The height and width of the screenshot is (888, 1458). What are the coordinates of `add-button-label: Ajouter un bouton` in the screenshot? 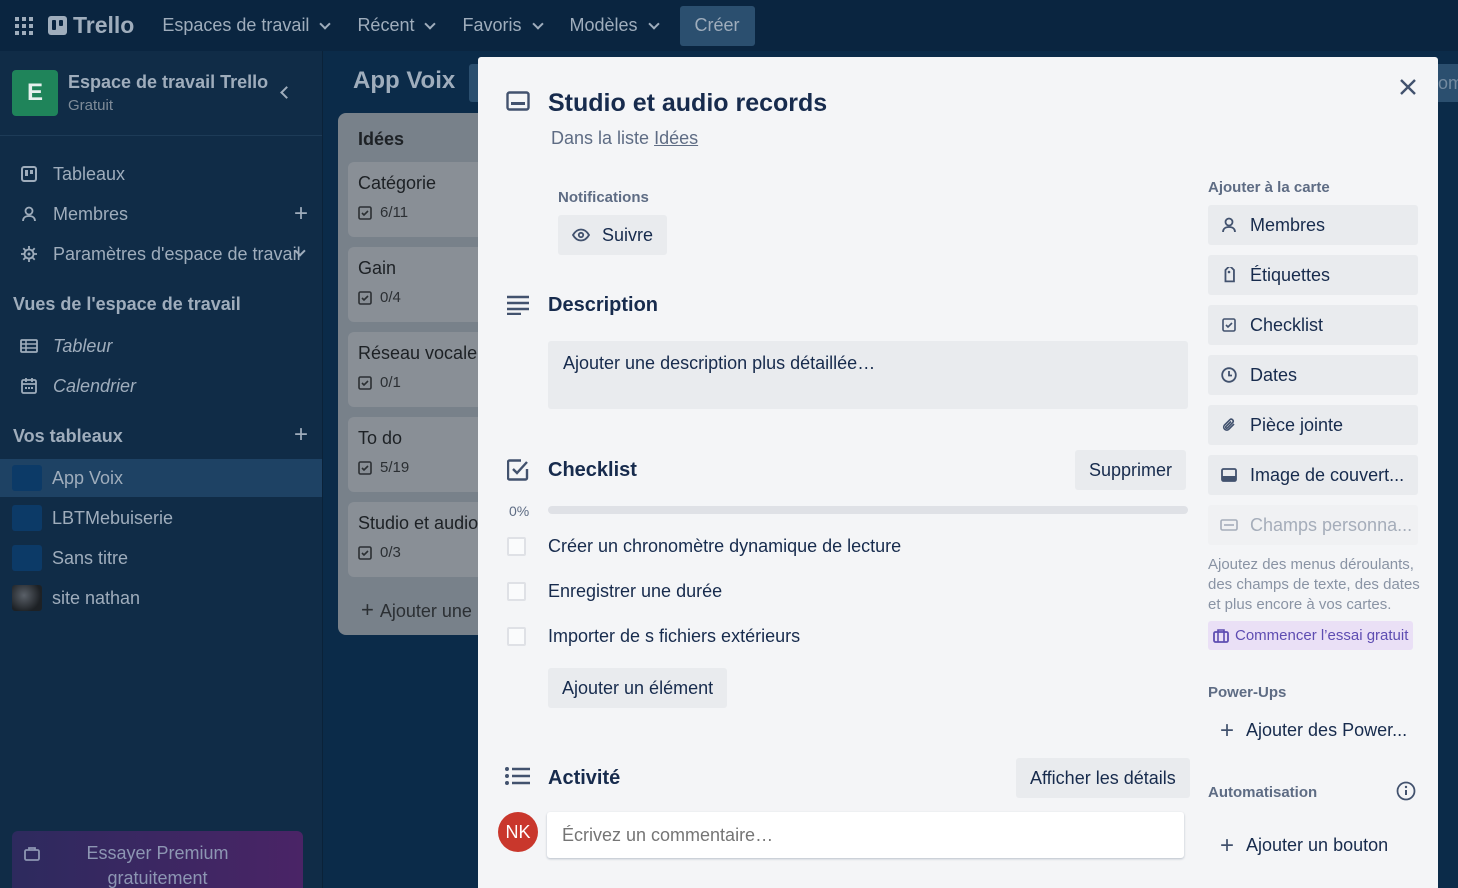 It's located at (1317, 845).